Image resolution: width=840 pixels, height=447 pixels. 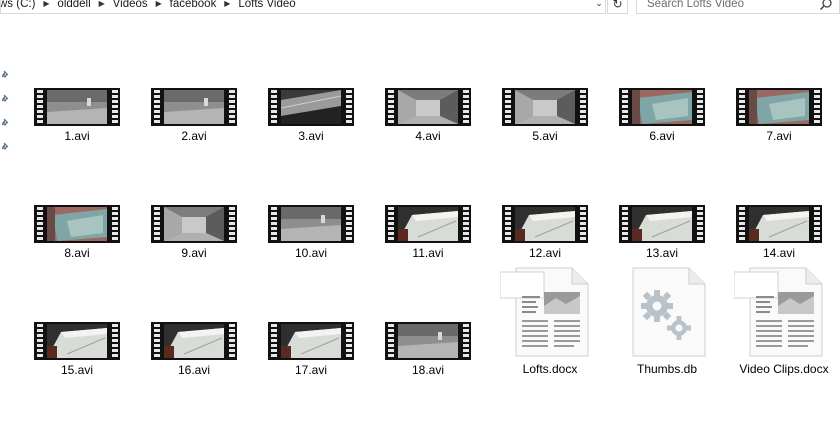 What do you see at coordinates (428, 253) in the screenshot?
I see `file-name: 11.avi` at bounding box center [428, 253].